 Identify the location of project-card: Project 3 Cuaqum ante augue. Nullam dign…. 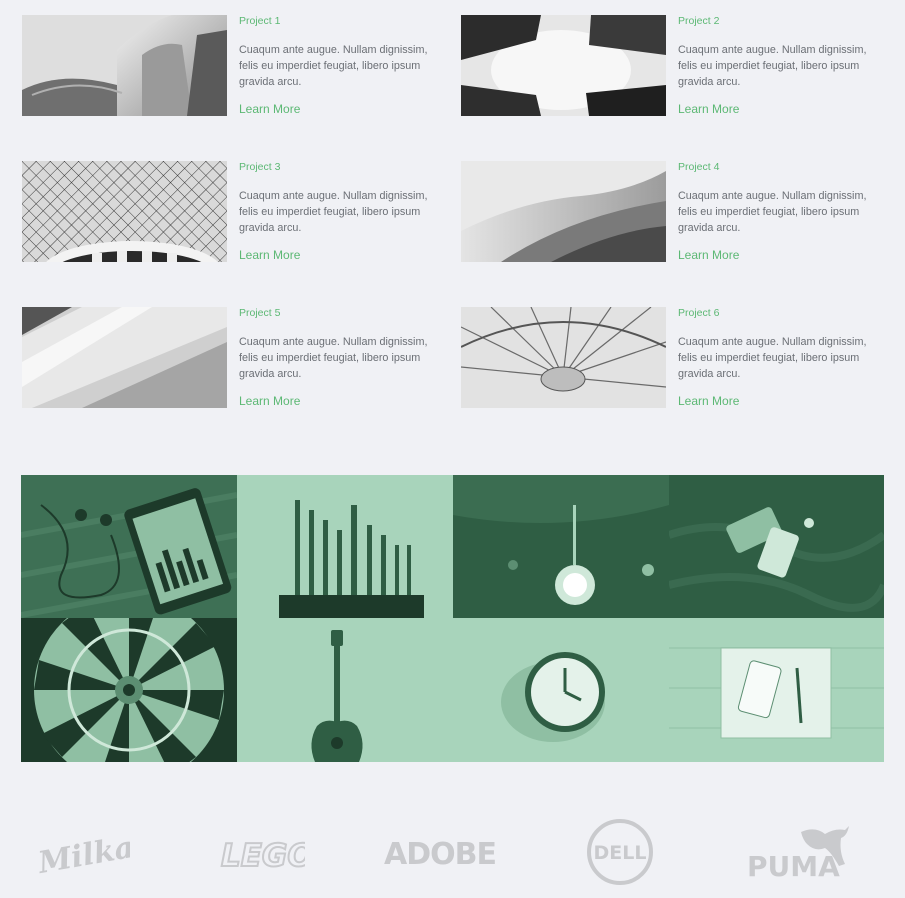
(232, 212).